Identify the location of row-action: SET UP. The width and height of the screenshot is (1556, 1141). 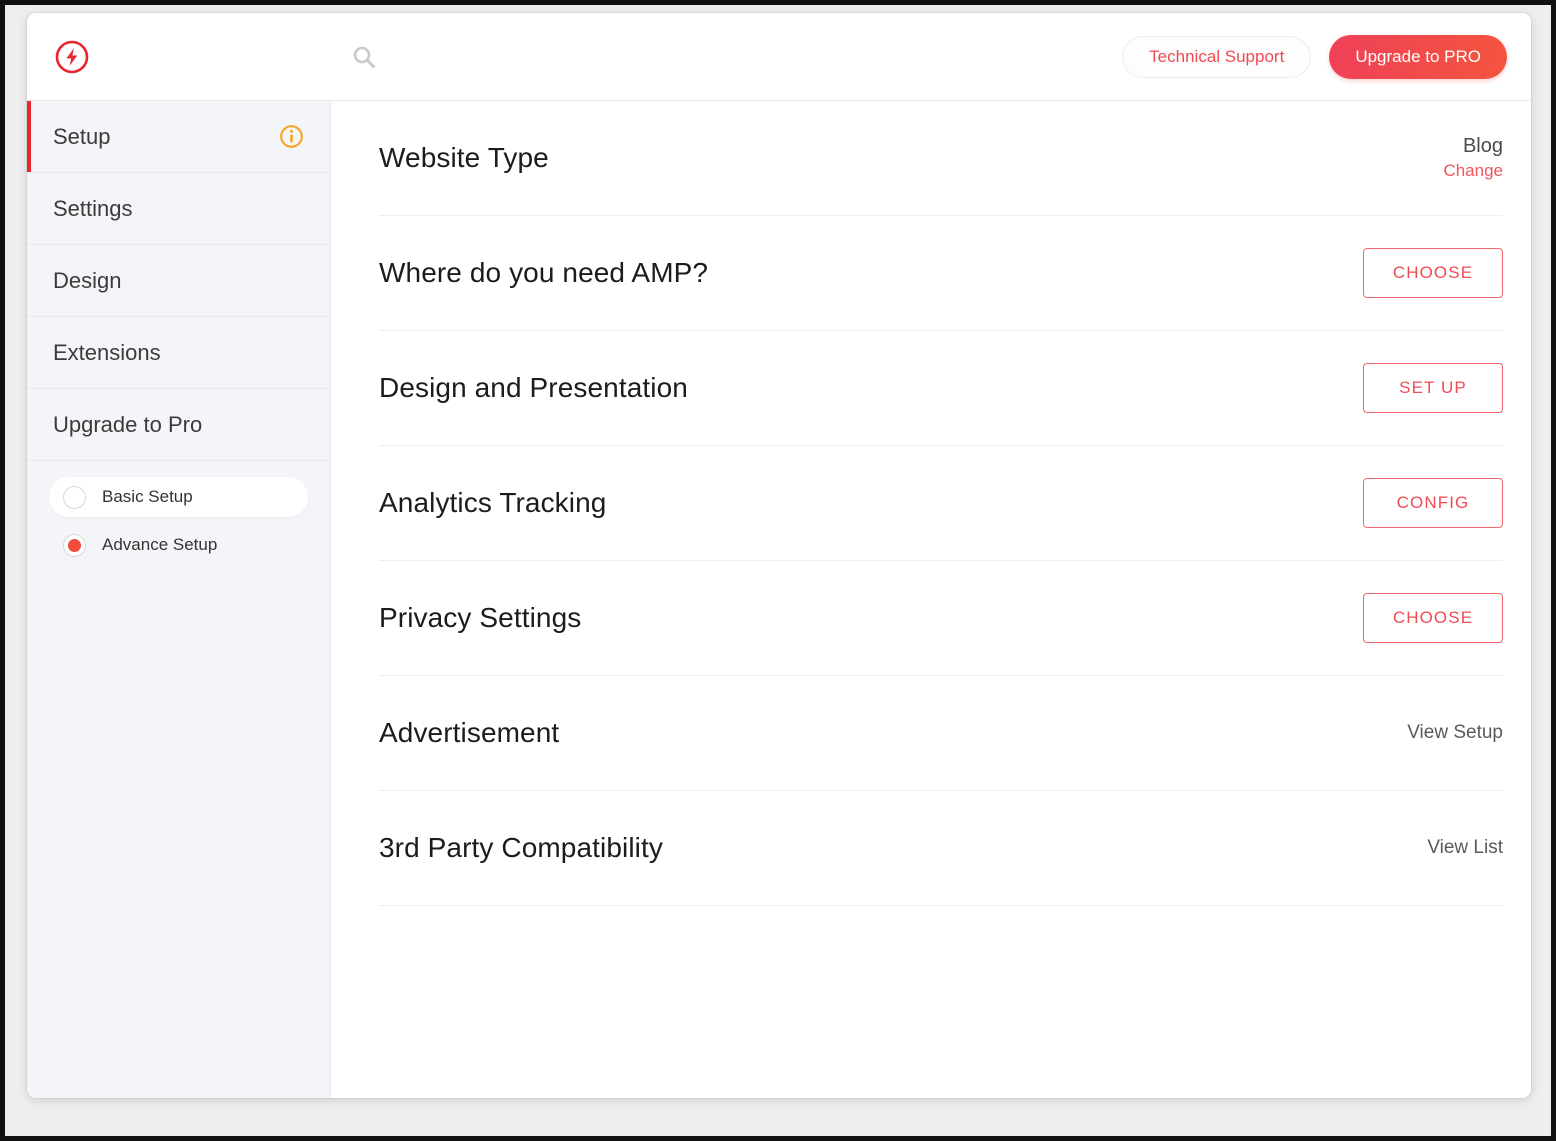
(1433, 388).